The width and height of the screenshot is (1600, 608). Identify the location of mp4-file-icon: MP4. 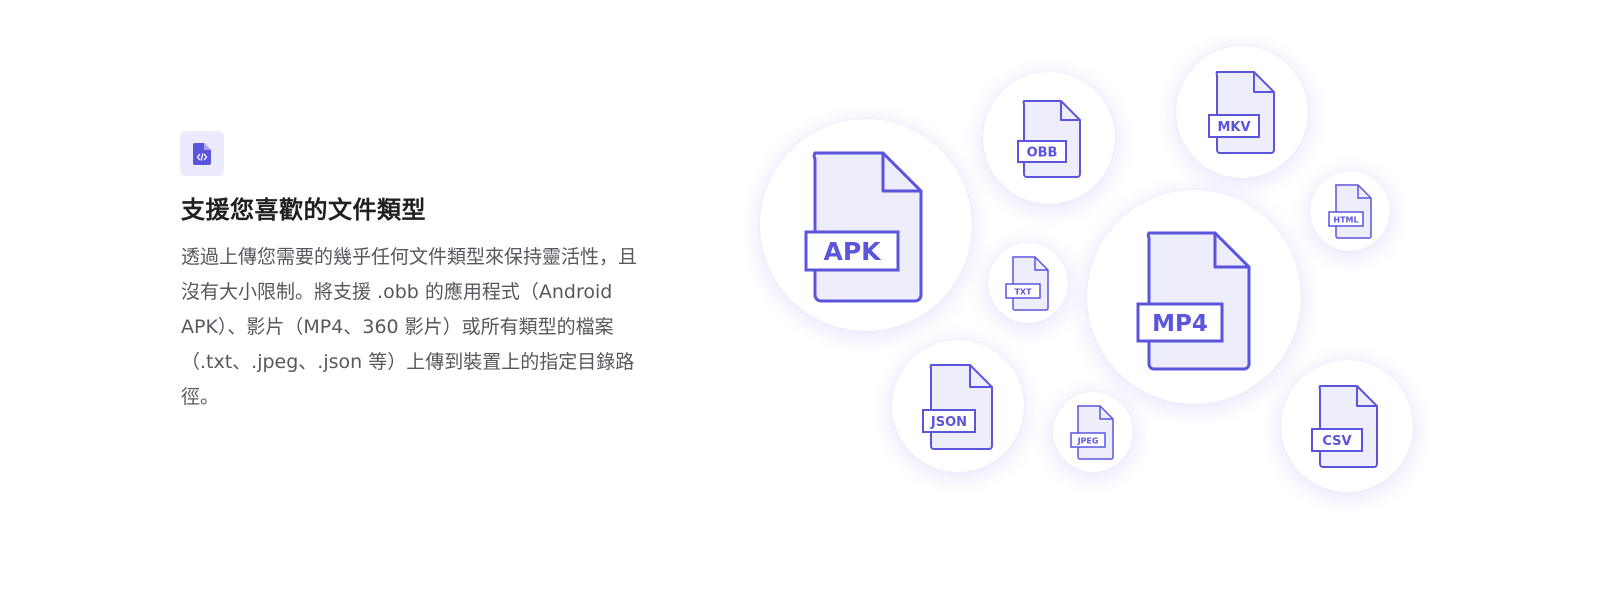
(1193, 301).